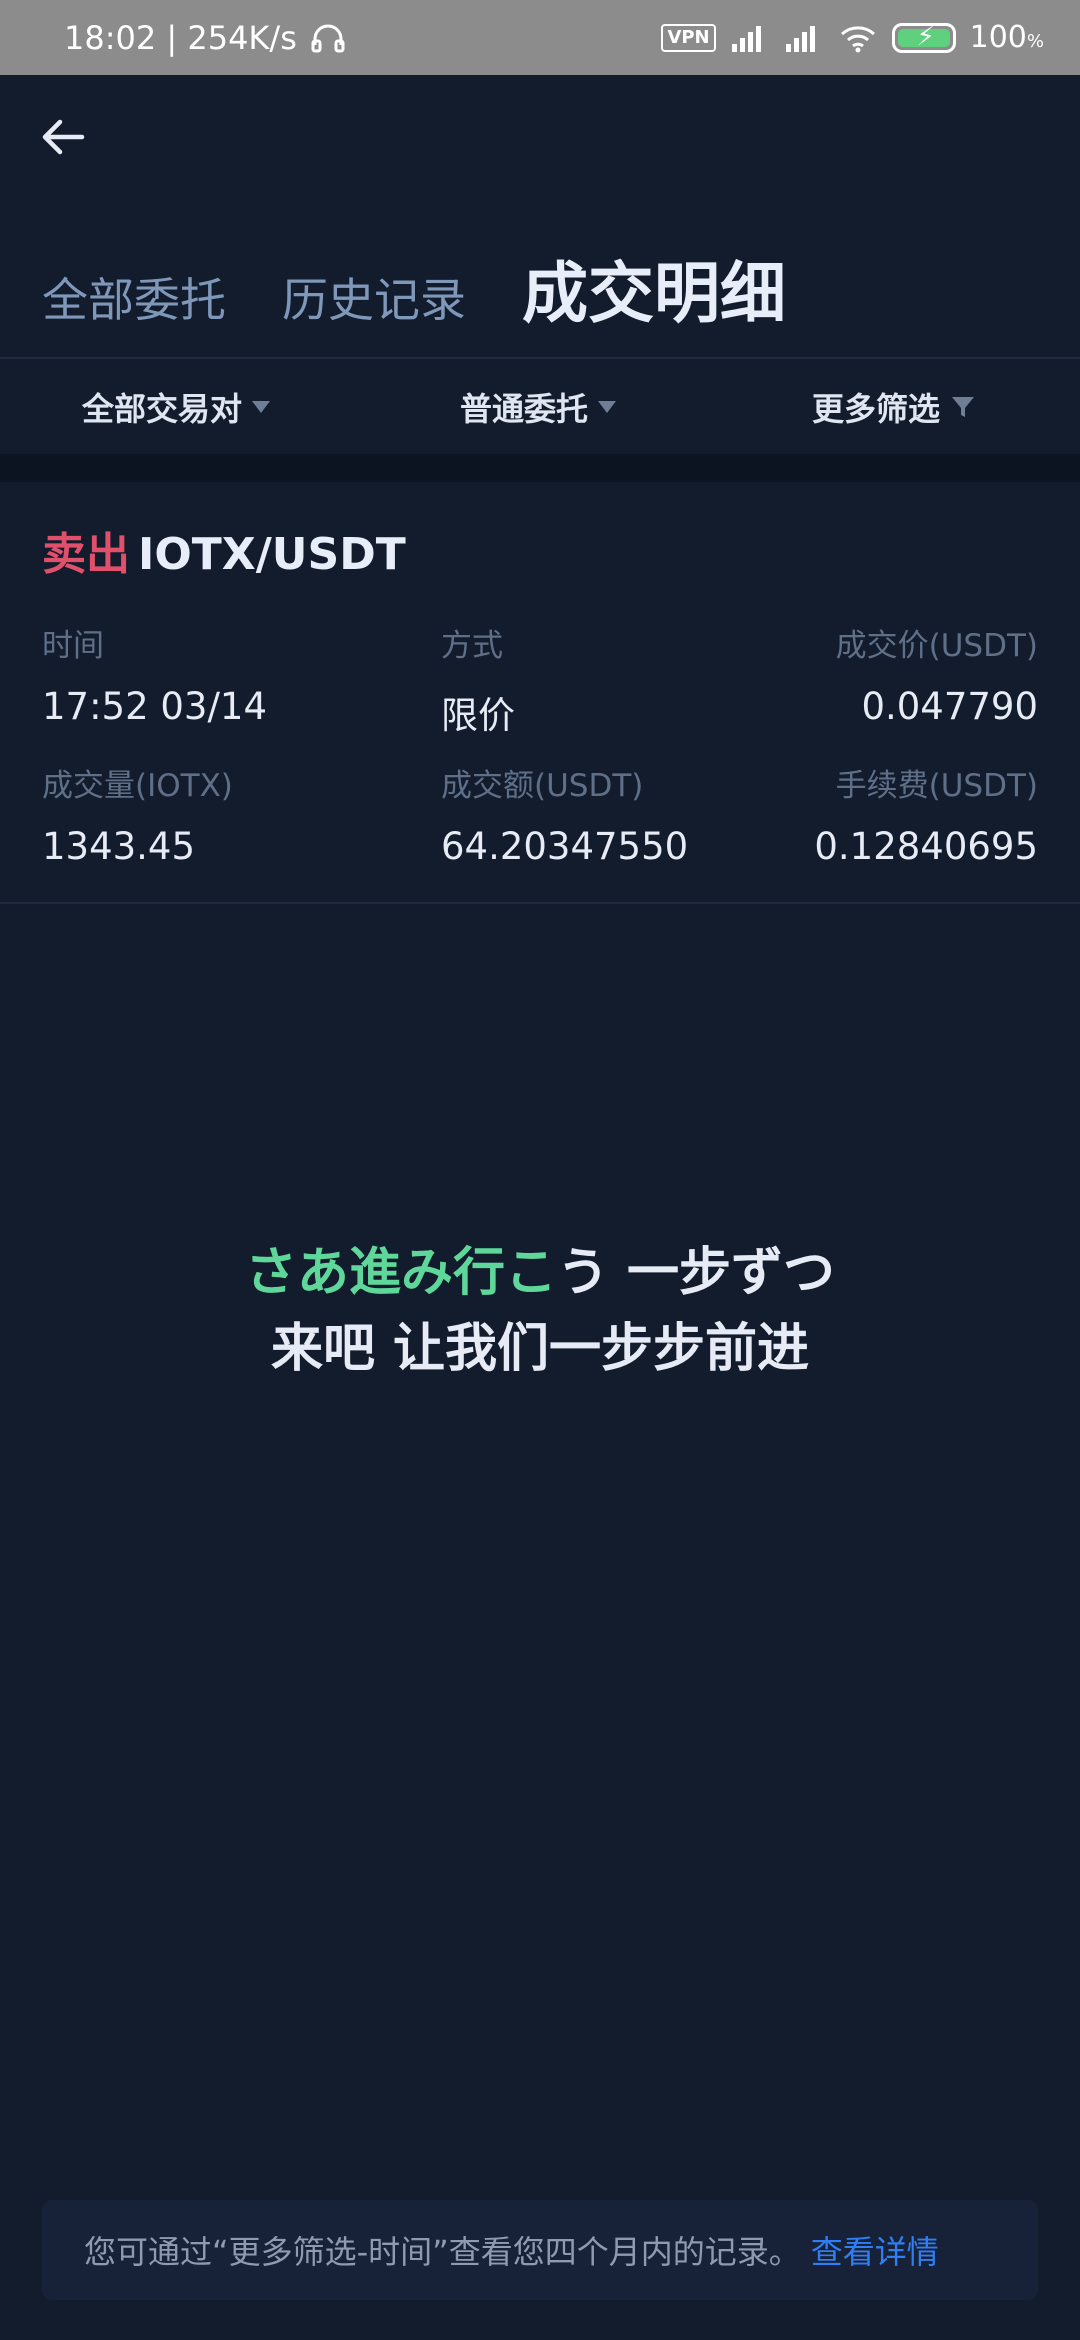  Describe the element at coordinates (746, 38) in the screenshot. I see `signal-icon` at that location.